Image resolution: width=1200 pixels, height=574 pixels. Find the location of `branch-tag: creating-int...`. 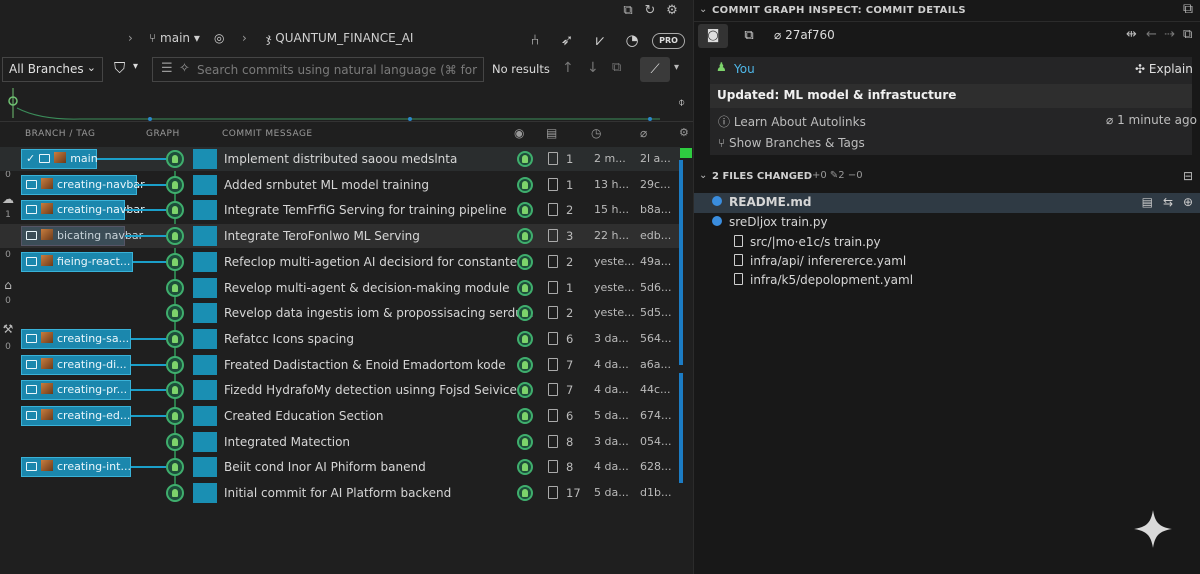

branch-tag: creating-int... is located at coordinates (76, 467).